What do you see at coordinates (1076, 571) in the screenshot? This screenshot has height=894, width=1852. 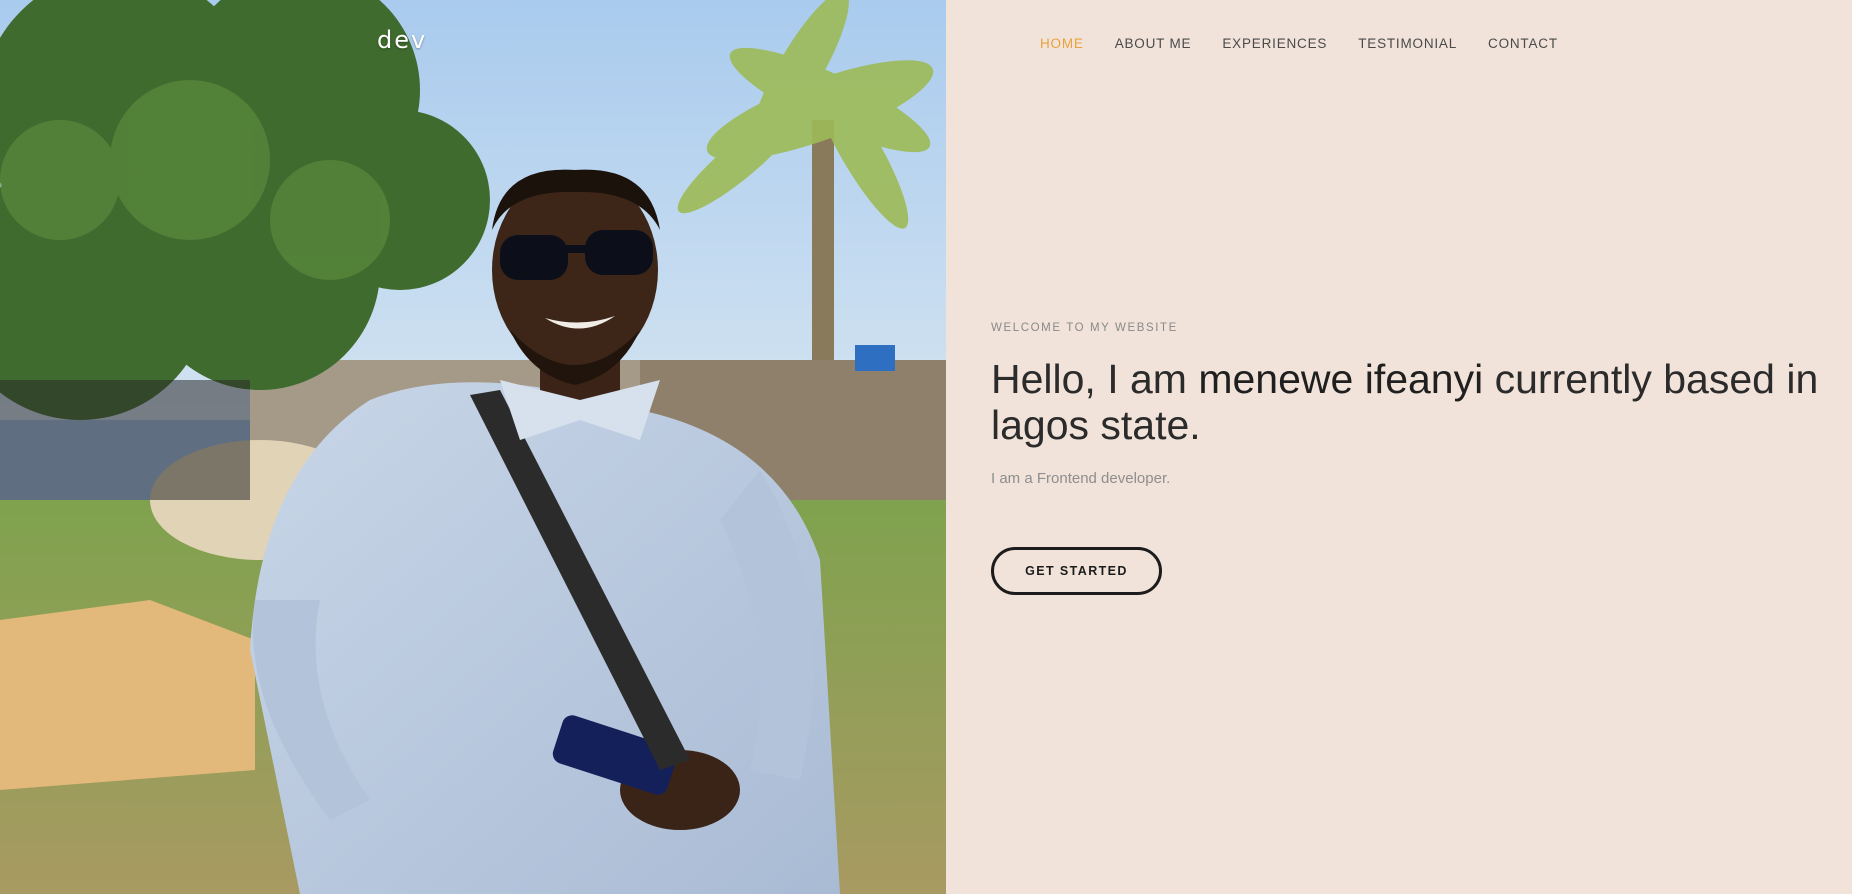 I see `get-started-button: GET STARTED` at bounding box center [1076, 571].